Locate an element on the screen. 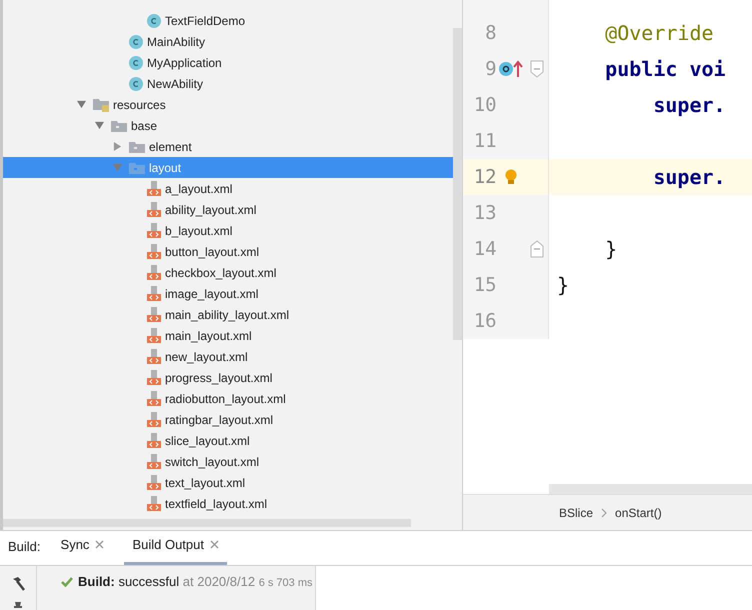  line-number: 10 is located at coordinates (484, 105).